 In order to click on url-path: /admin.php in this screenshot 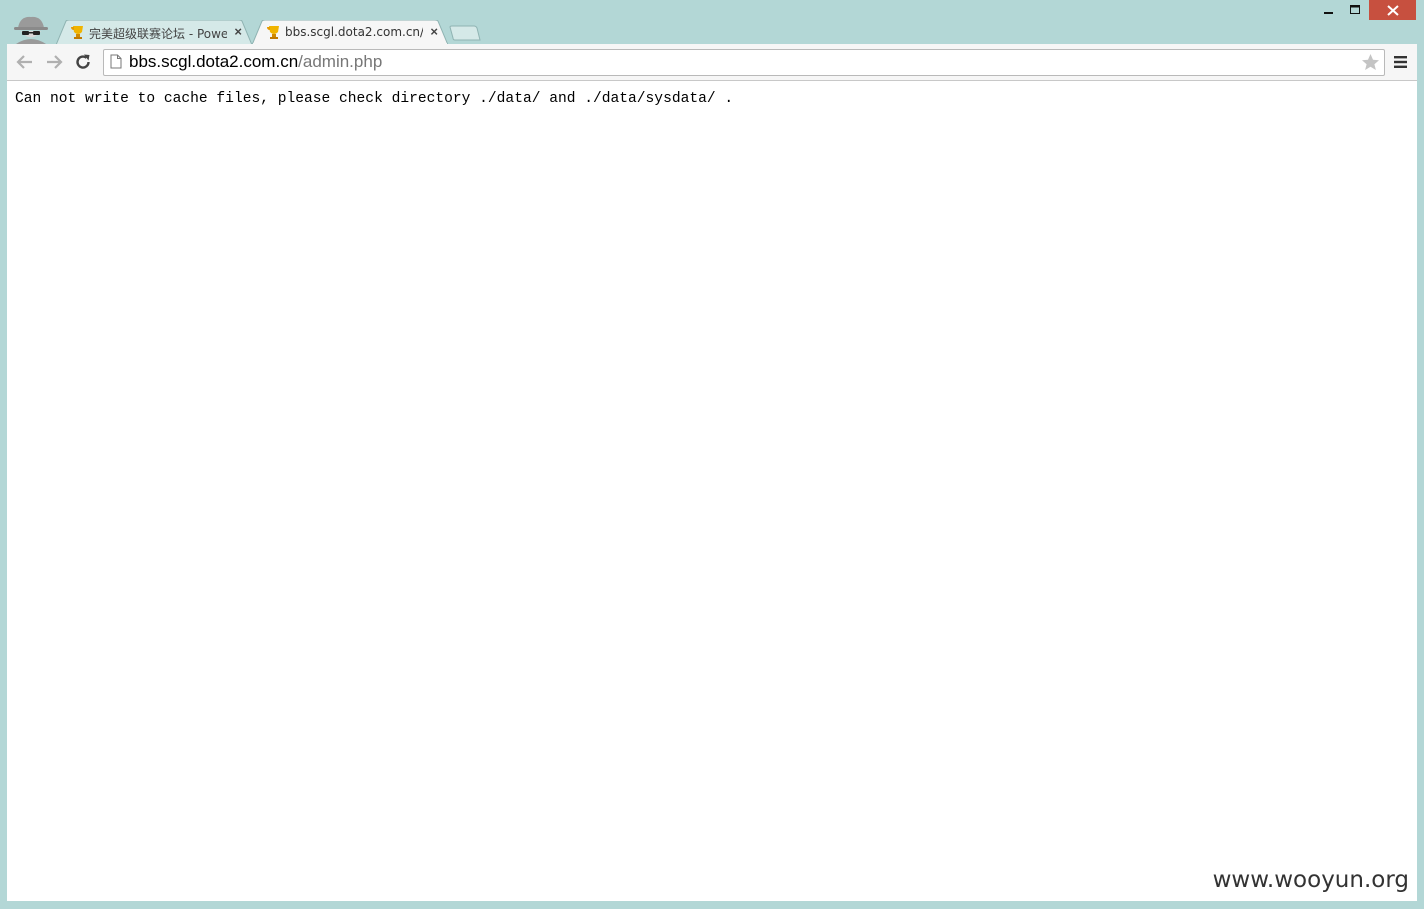, I will do `click(340, 61)`.